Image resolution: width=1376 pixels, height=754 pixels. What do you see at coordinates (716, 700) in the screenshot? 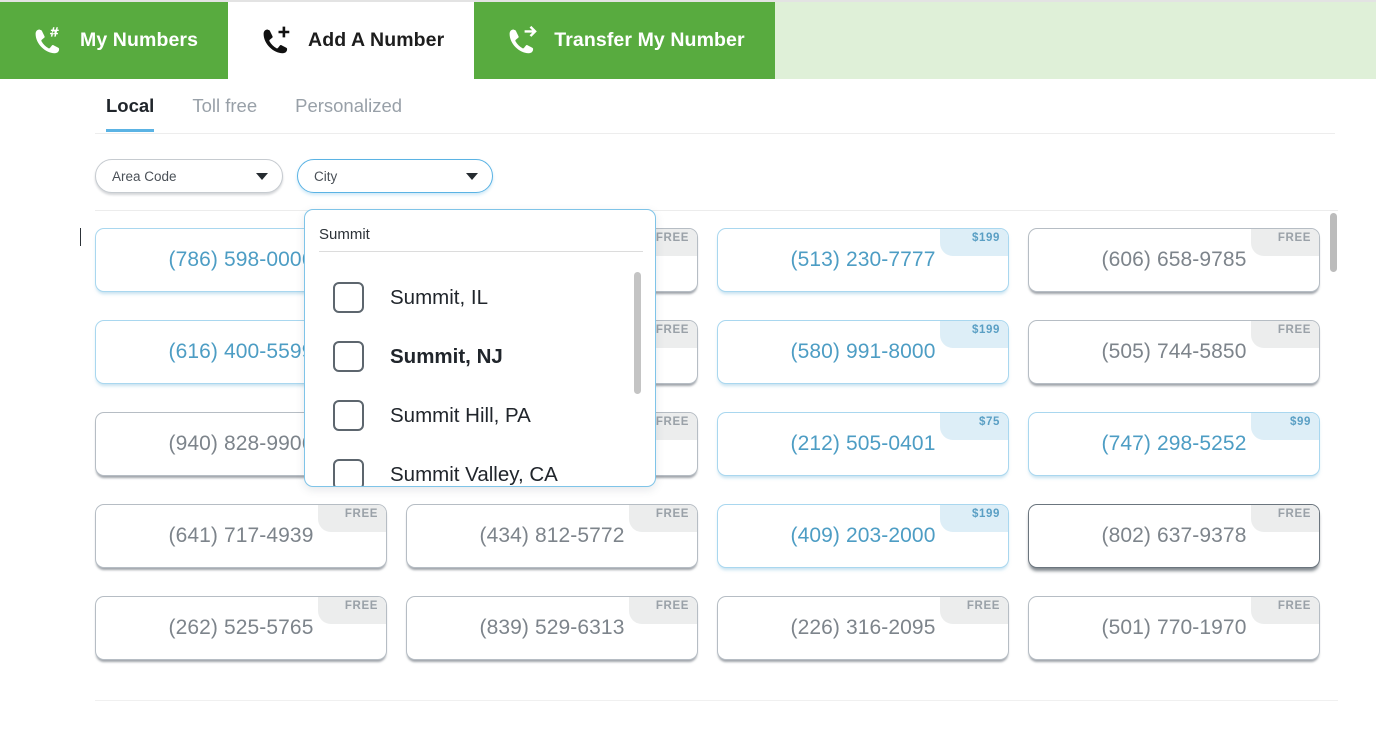
I see `grid-bottom-divider` at bounding box center [716, 700].